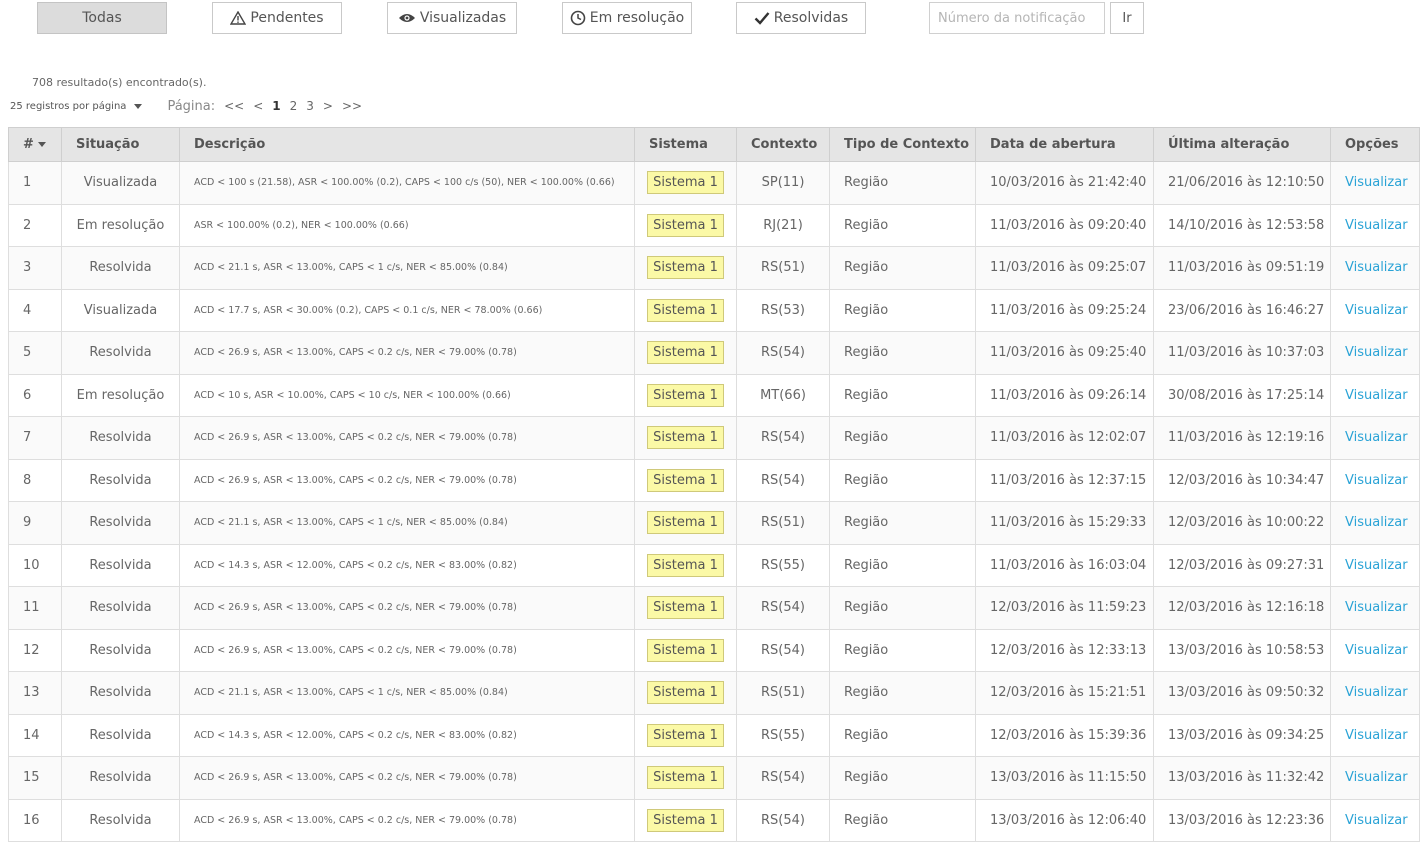 The image size is (1426, 850). I want to click on row-situacao-cell: Em resolução, so click(120, 395).